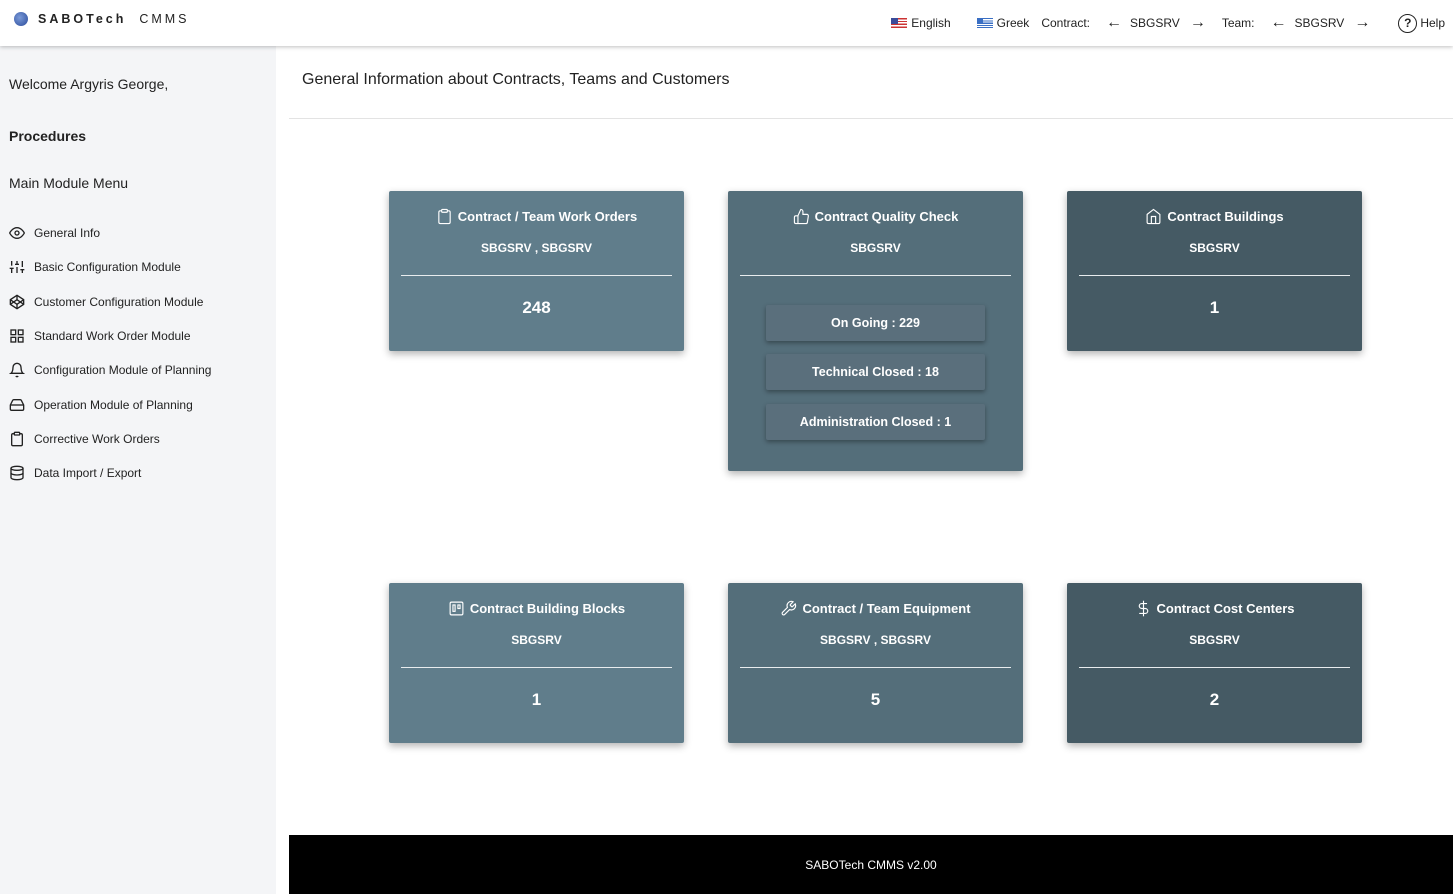  What do you see at coordinates (17, 233) in the screenshot?
I see `eye-icon` at bounding box center [17, 233].